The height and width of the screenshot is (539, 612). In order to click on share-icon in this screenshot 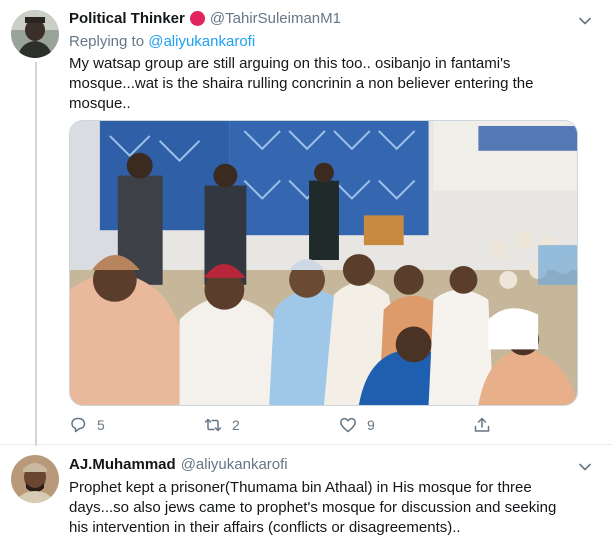, I will do `click(482, 424)`.